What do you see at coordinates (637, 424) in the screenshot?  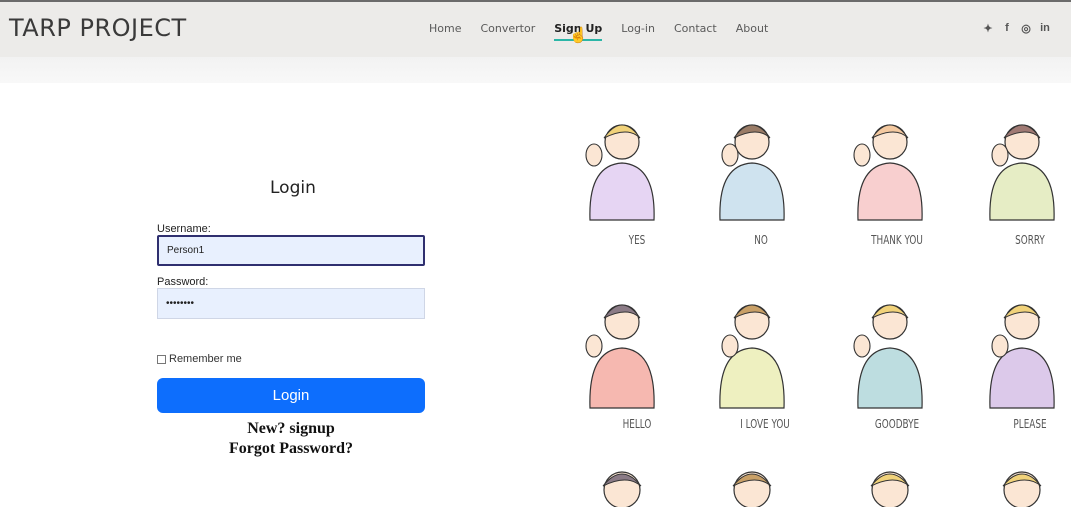 I see `caption-hello: HELLO` at bounding box center [637, 424].